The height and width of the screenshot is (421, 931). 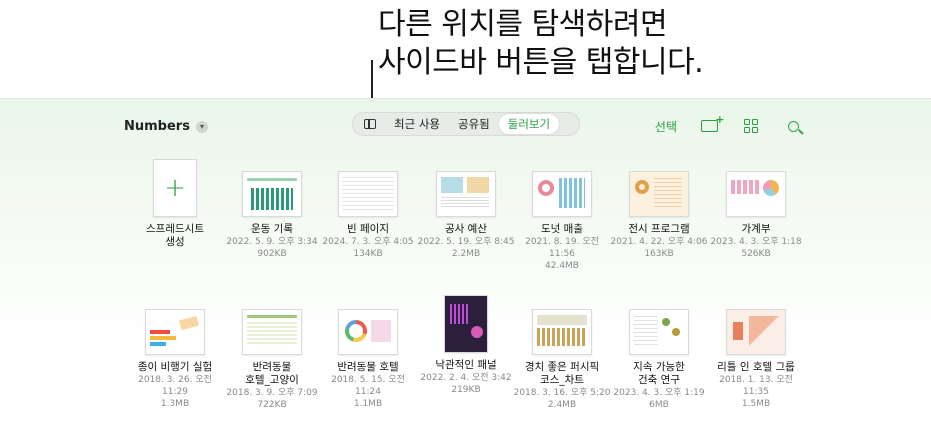 What do you see at coordinates (756, 254) in the screenshot?
I see `file-size: 526KB` at bounding box center [756, 254].